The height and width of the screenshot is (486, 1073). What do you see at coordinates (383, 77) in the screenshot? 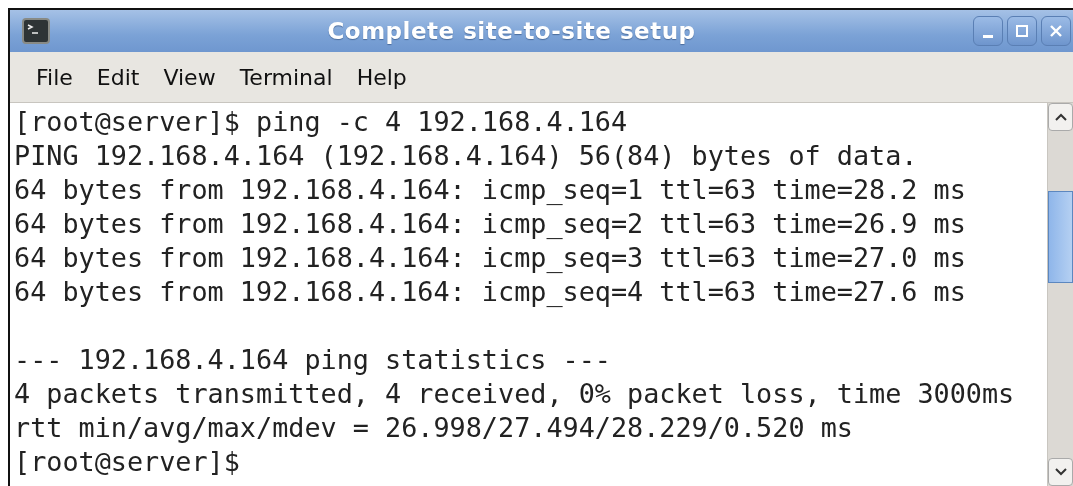
I see `menu-item: Help` at bounding box center [383, 77].